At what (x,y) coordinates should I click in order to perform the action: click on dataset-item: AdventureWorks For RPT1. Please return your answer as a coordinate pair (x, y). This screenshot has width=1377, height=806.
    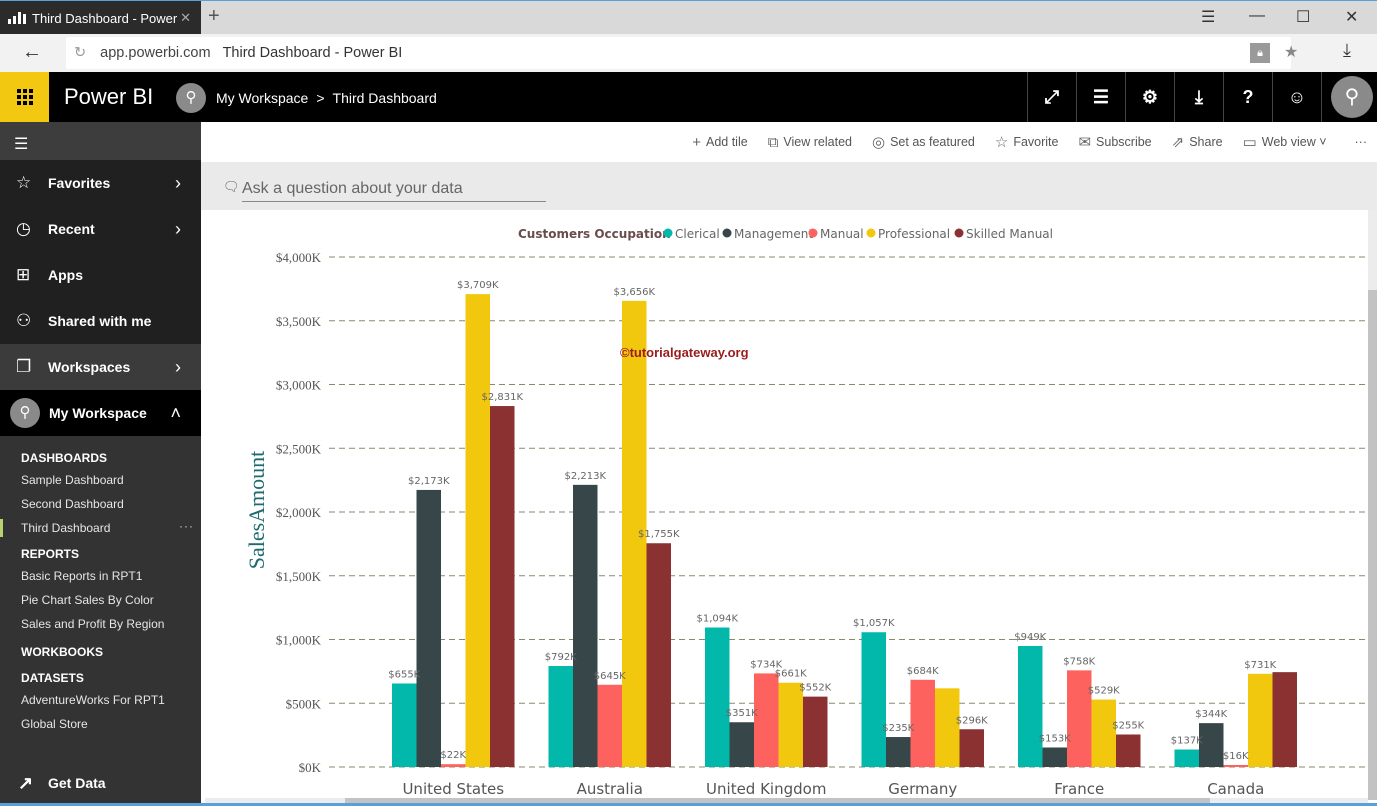
    Looking at the image, I should click on (111, 700).